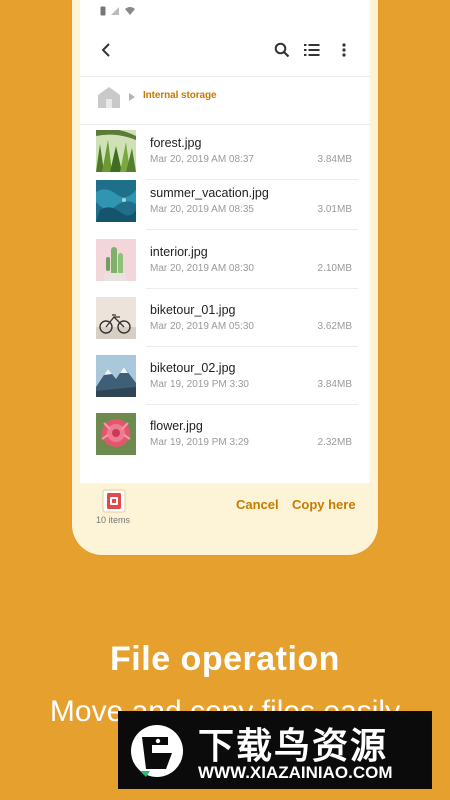 This screenshot has width=450, height=800. Describe the element at coordinates (225, 100) in the screenshot. I see `breadcrumb: Internal storage` at that location.